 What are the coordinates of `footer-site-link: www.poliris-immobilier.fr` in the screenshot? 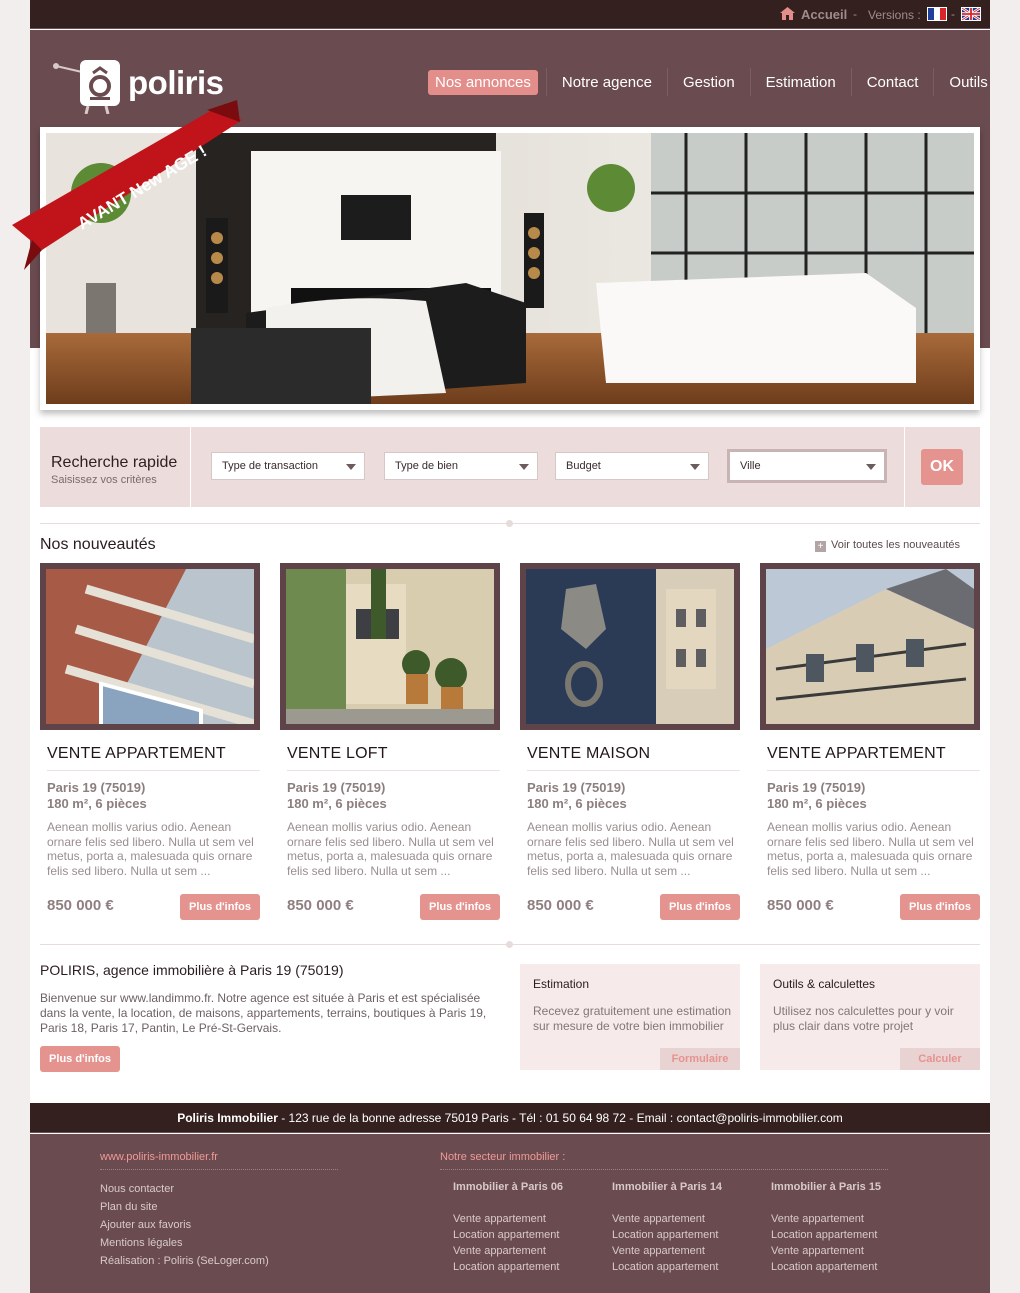 It's located at (159, 1157).